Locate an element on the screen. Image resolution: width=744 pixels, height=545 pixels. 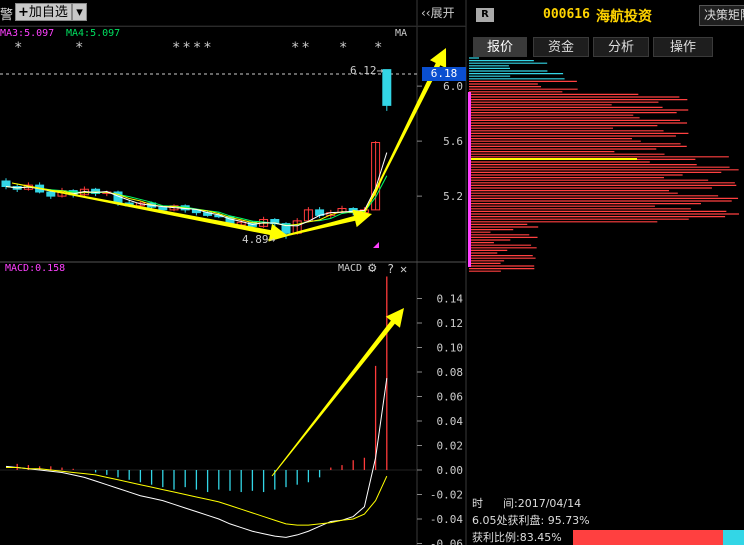
signal-marker is located at coordinates (376, 245).